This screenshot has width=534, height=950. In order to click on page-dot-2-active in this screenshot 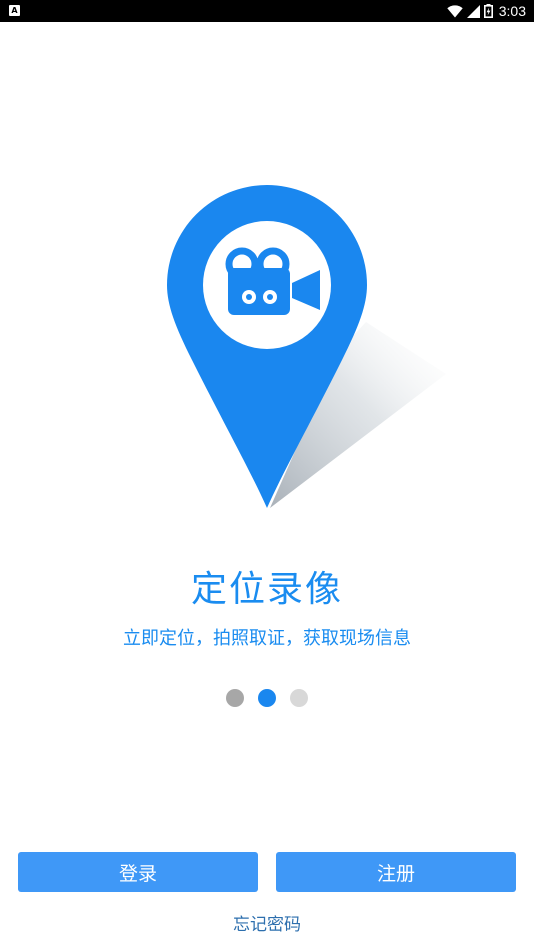, I will do `click(267, 698)`.